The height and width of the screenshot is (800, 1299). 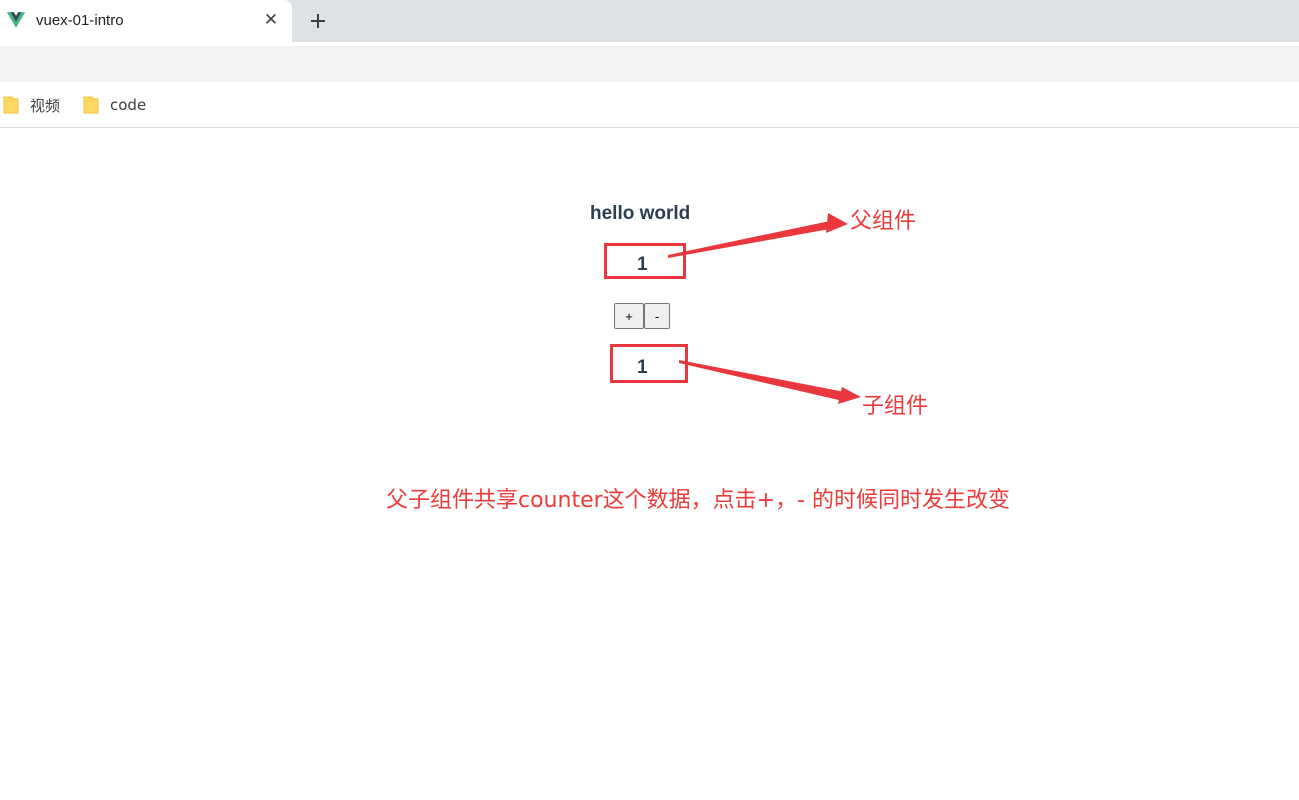 What do you see at coordinates (657, 316) in the screenshot?
I see `decrement-button: -` at bounding box center [657, 316].